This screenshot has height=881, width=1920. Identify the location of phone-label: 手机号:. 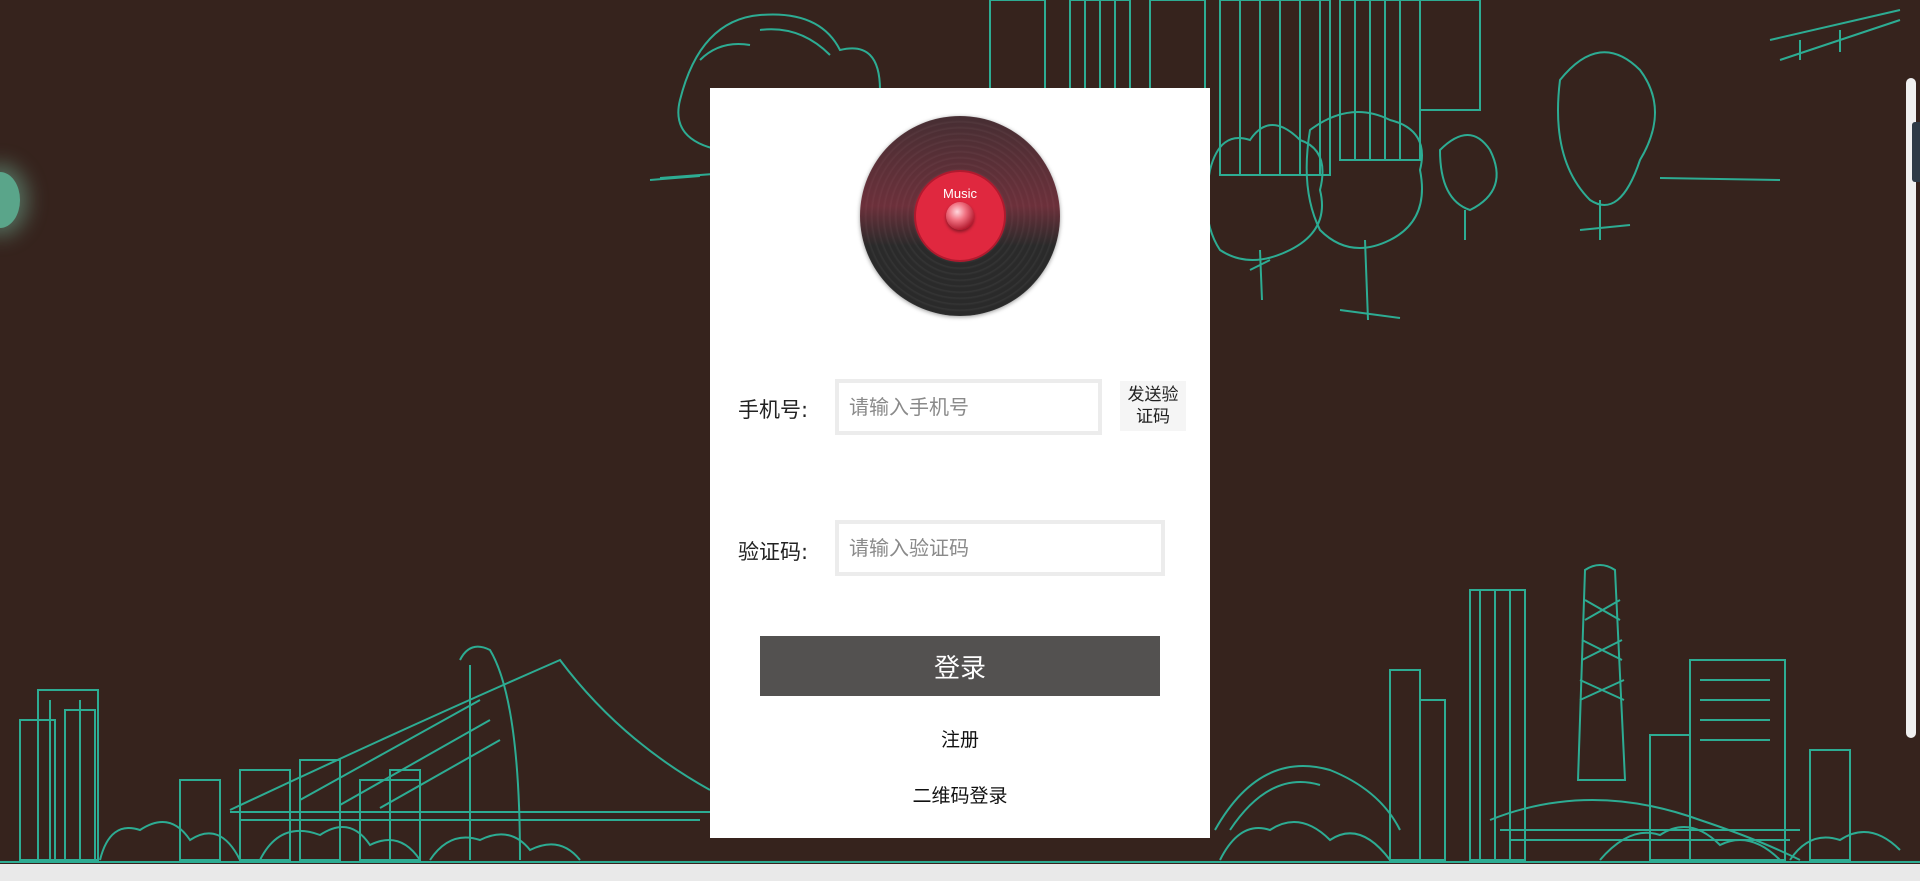
(773, 410).